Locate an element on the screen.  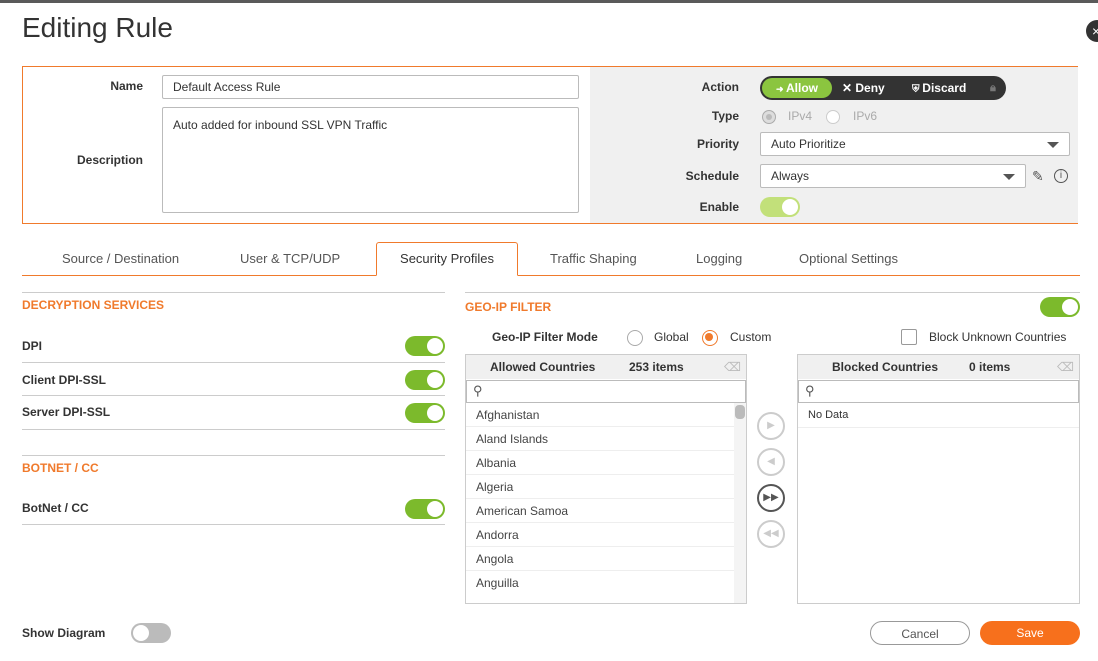
action-selector: ➜ Allow ✕ Deny ⛨ Discard 🔒︎ is located at coordinates (883, 88).